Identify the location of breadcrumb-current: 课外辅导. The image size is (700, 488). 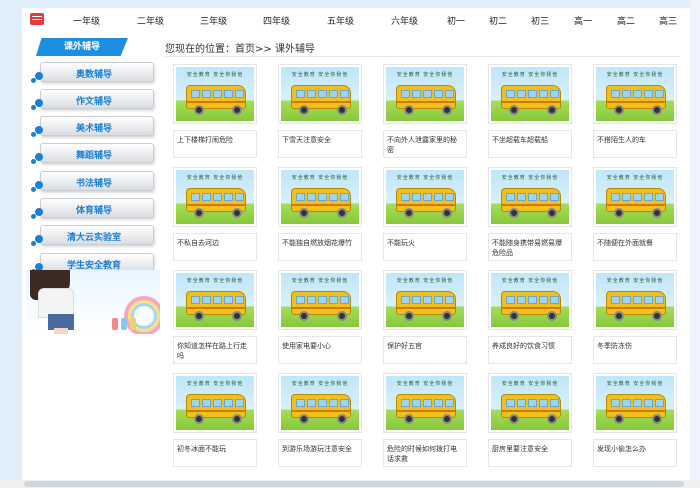
(294, 49).